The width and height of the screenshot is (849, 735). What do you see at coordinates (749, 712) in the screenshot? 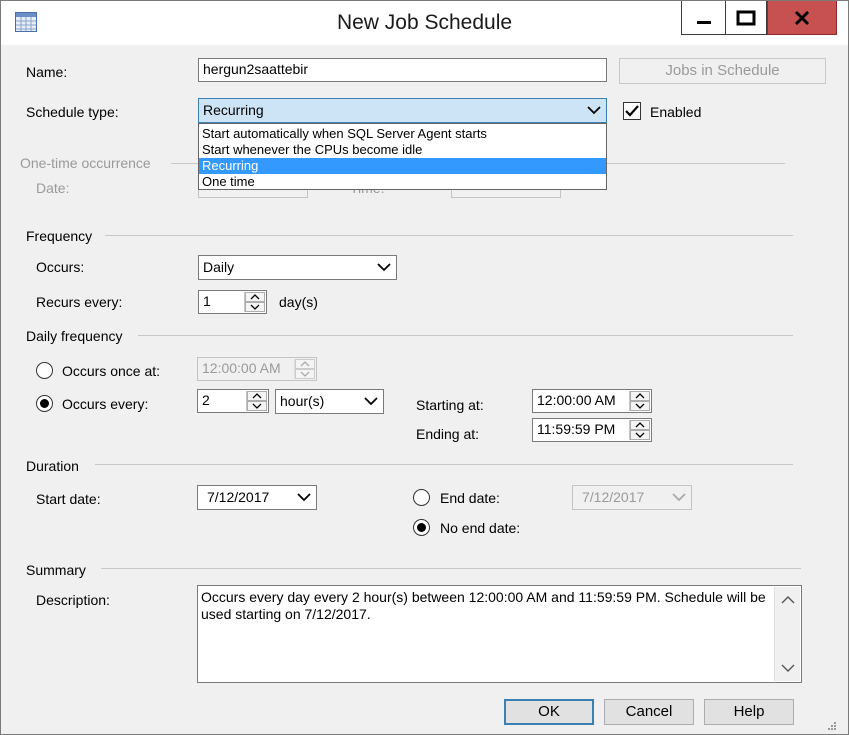
I see `help-button: Help` at bounding box center [749, 712].